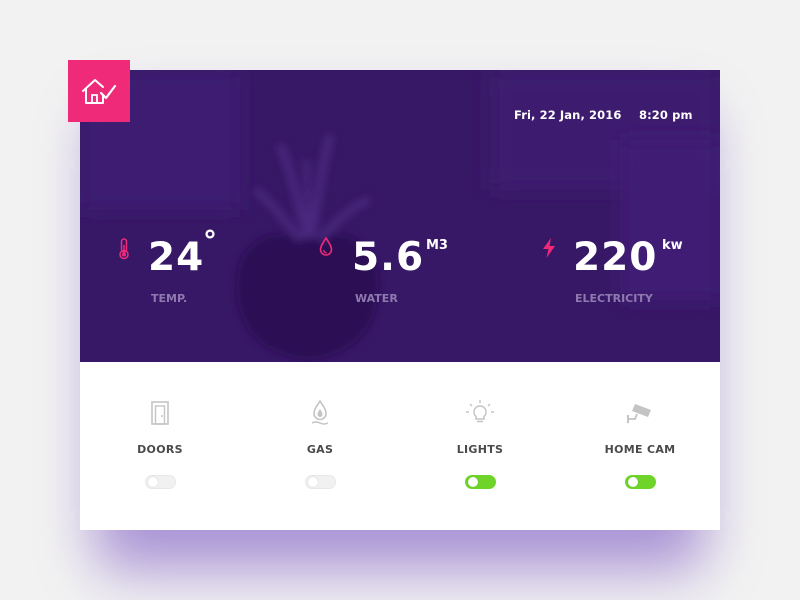  What do you see at coordinates (480, 413) in the screenshot?
I see `light-bulb-icon` at bounding box center [480, 413].